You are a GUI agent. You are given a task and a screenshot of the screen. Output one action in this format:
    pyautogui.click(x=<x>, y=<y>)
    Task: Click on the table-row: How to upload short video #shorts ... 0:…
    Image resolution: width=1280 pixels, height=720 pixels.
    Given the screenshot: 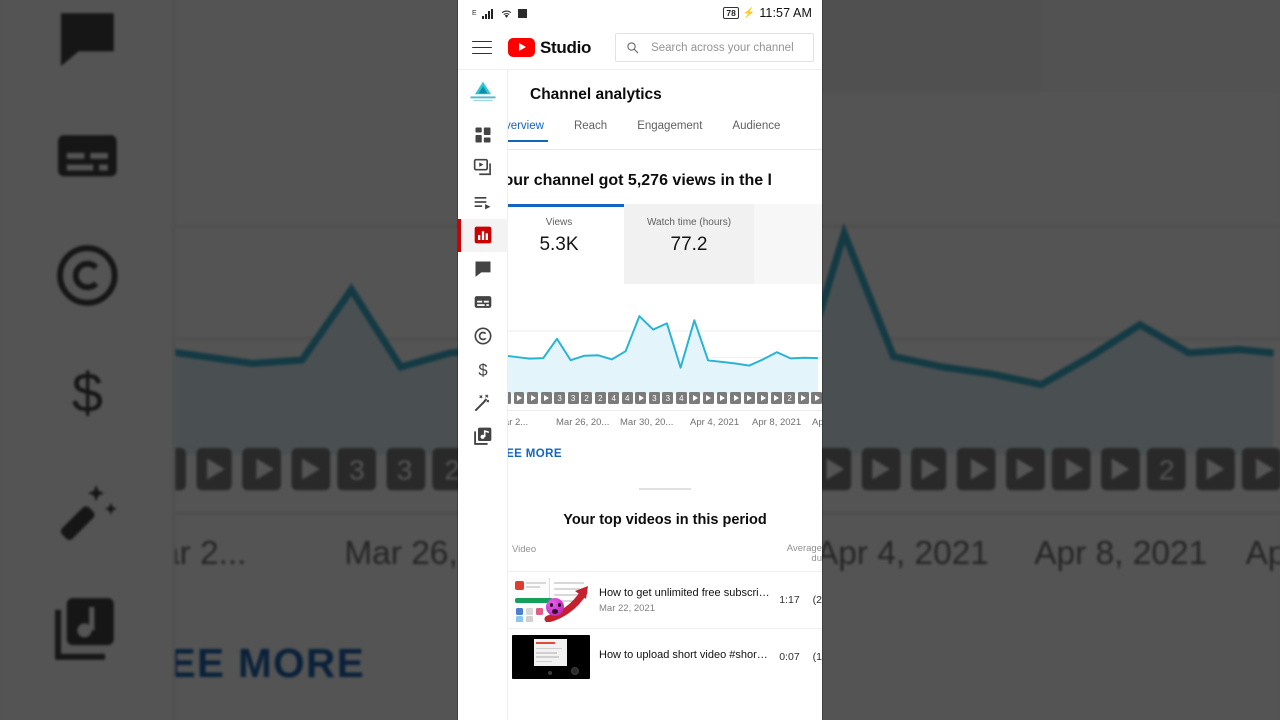 What is the action you would take?
    pyautogui.click(x=665, y=656)
    